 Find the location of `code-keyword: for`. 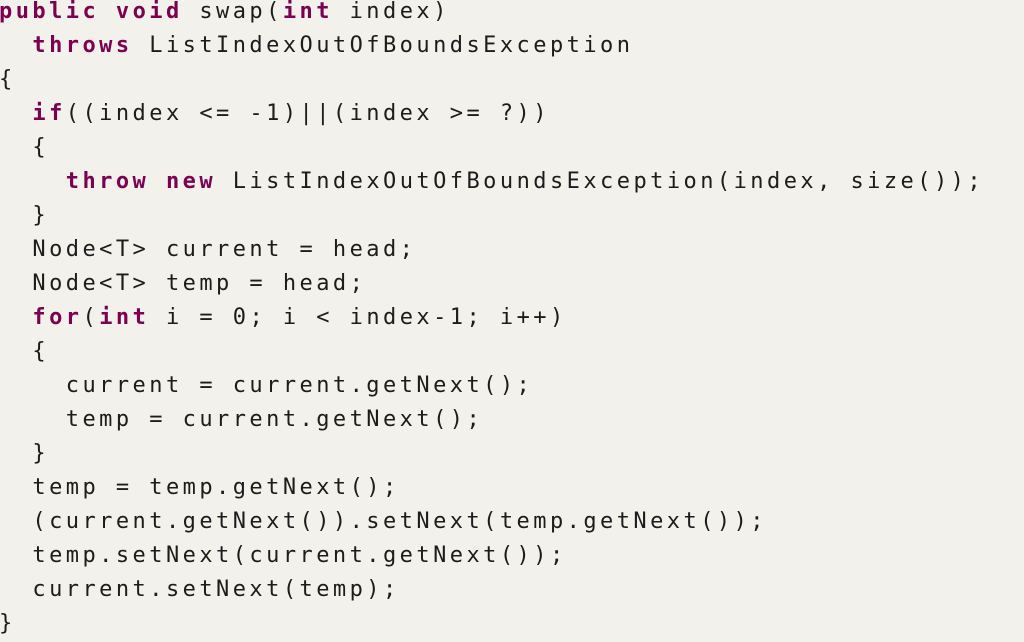

code-keyword: for is located at coordinates (57, 317).